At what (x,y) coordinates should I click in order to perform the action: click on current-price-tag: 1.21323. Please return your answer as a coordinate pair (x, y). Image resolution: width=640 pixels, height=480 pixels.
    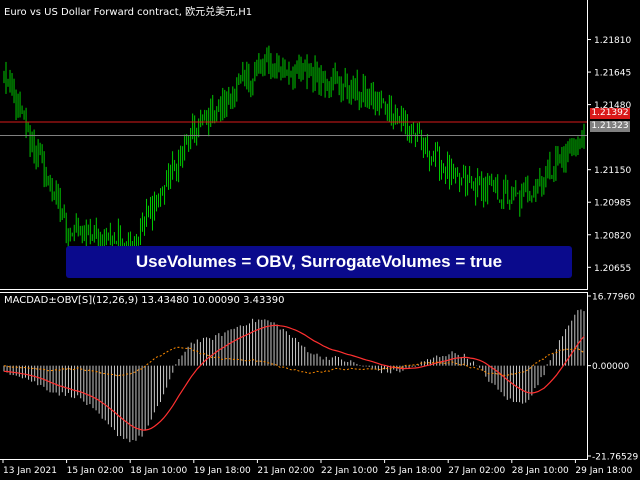
    Looking at the image, I should click on (610, 126).